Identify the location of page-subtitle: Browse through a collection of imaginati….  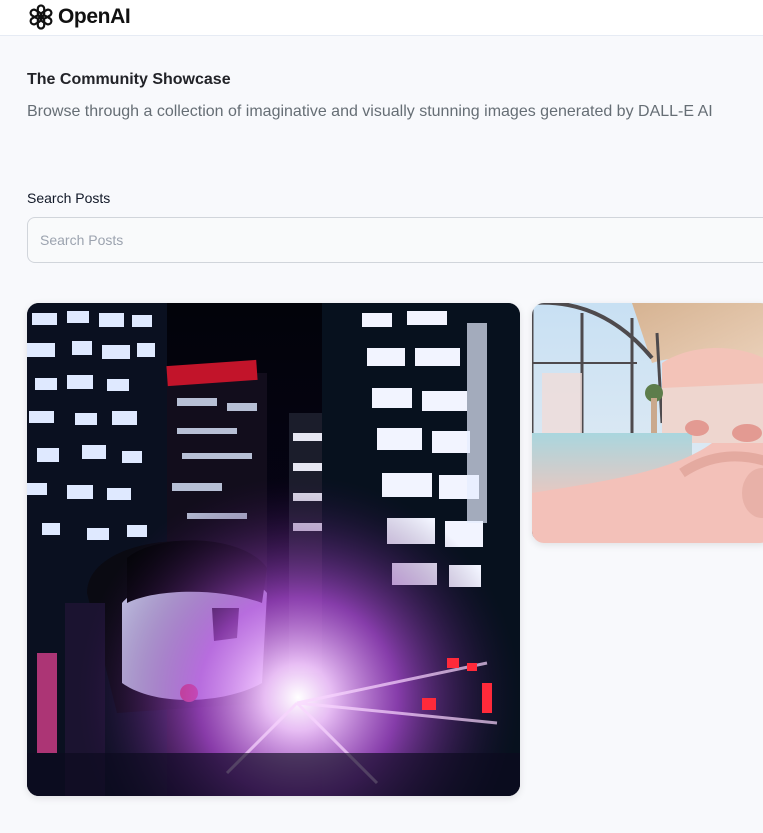
(370, 111).